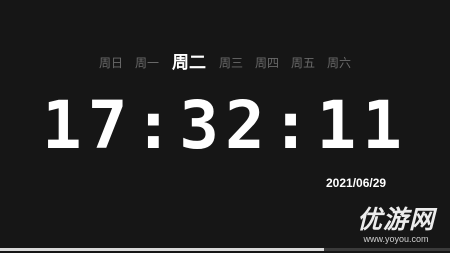 The width and height of the screenshot is (450, 253). What do you see at coordinates (162, 249) in the screenshot?
I see `progress-bar-fill` at bounding box center [162, 249].